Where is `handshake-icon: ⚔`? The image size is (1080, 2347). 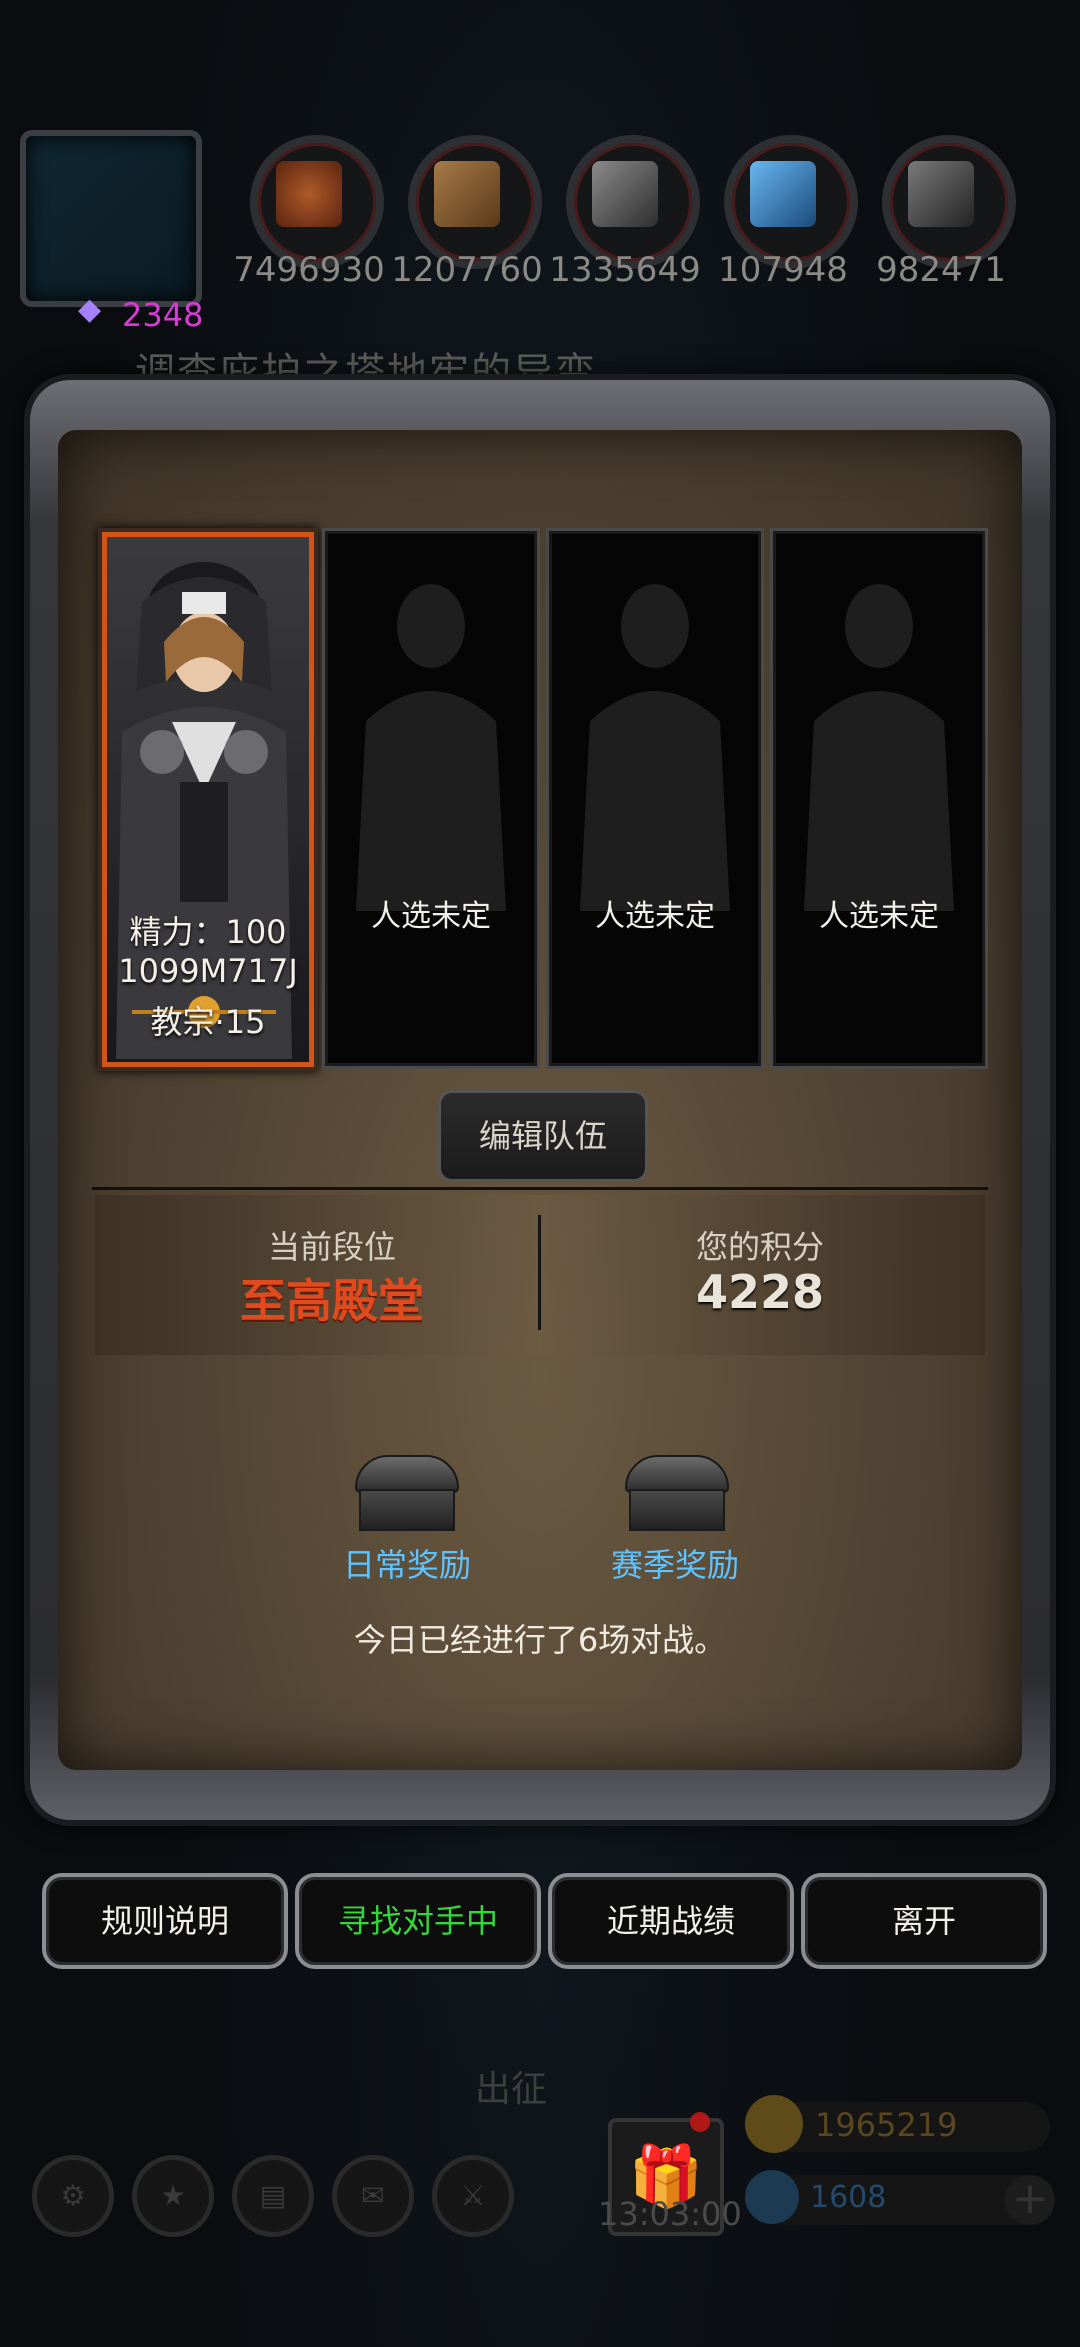 handshake-icon: ⚔ is located at coordinates (473, 2196).